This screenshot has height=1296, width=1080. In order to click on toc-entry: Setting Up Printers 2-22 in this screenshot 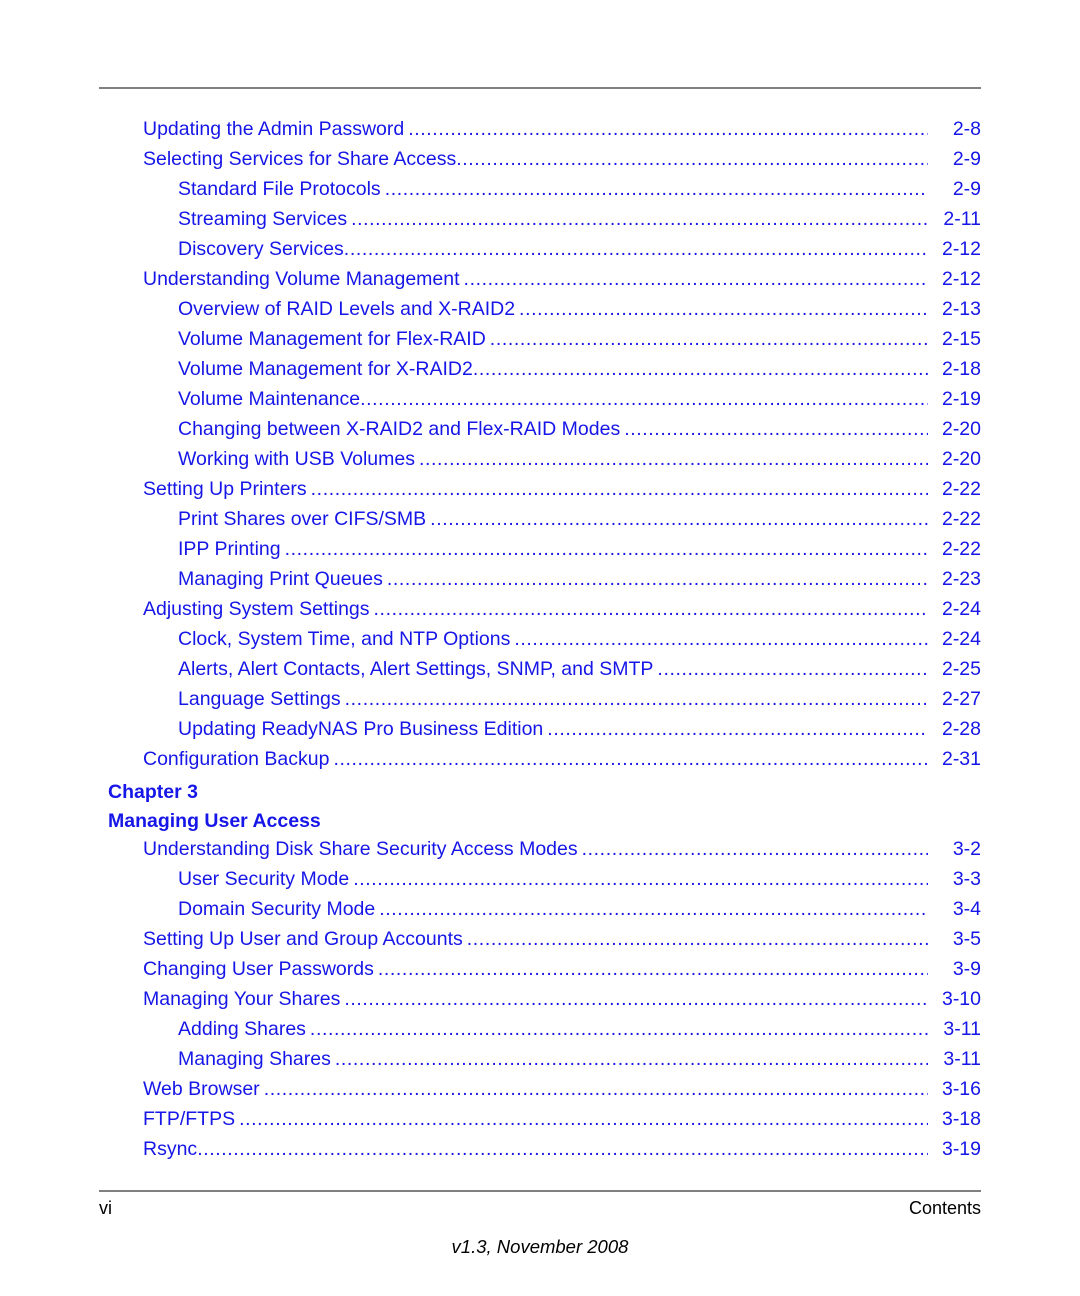, I will do `click(540, 493)`.